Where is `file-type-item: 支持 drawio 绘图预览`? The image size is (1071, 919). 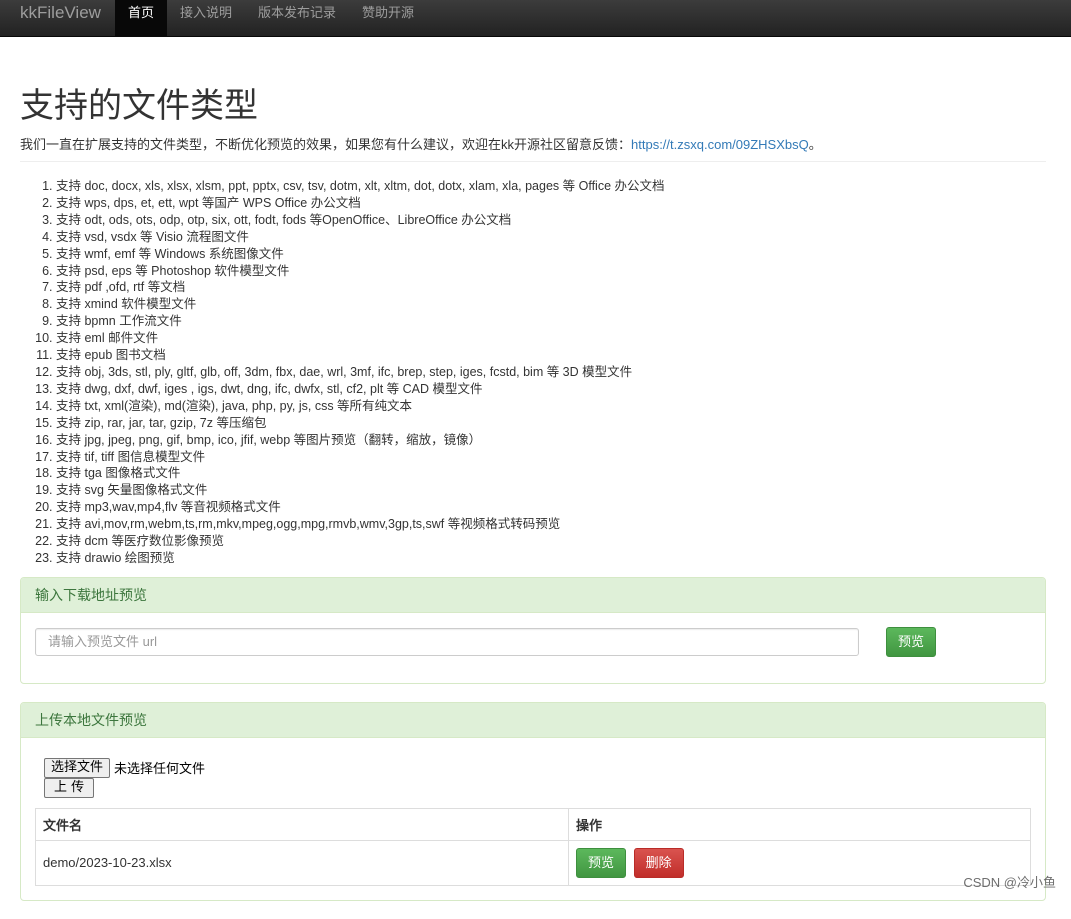
file-type-item: 支持 drawio 绘图预览 is located at coordinates (551, 558).